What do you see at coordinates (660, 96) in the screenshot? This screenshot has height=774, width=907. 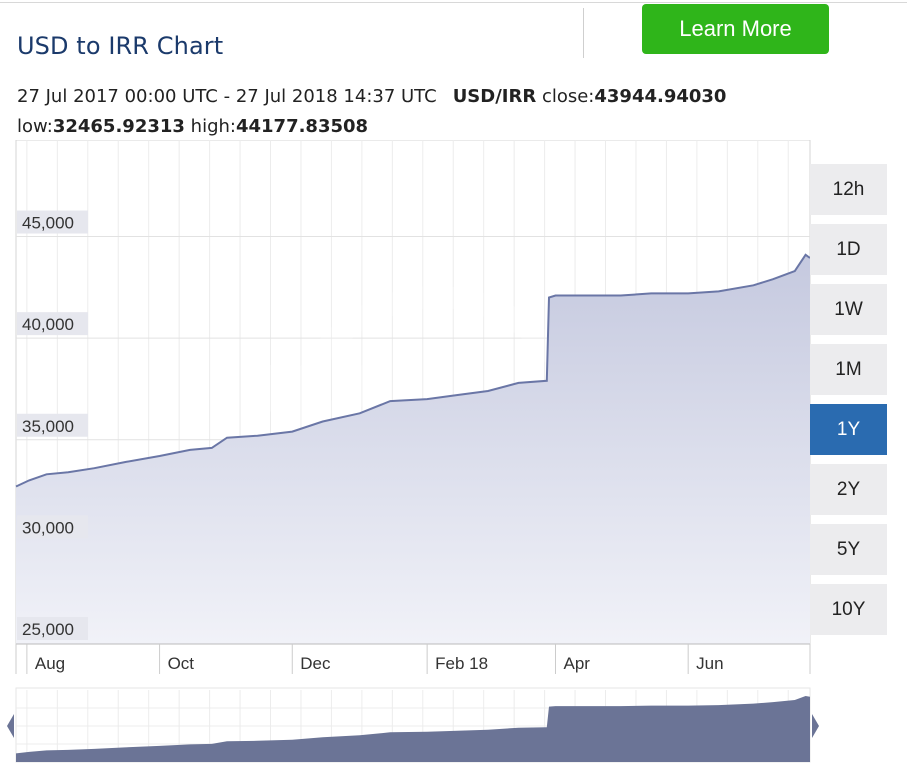 I see `close-value: 43944.94030` at bounding box center [660, 96].